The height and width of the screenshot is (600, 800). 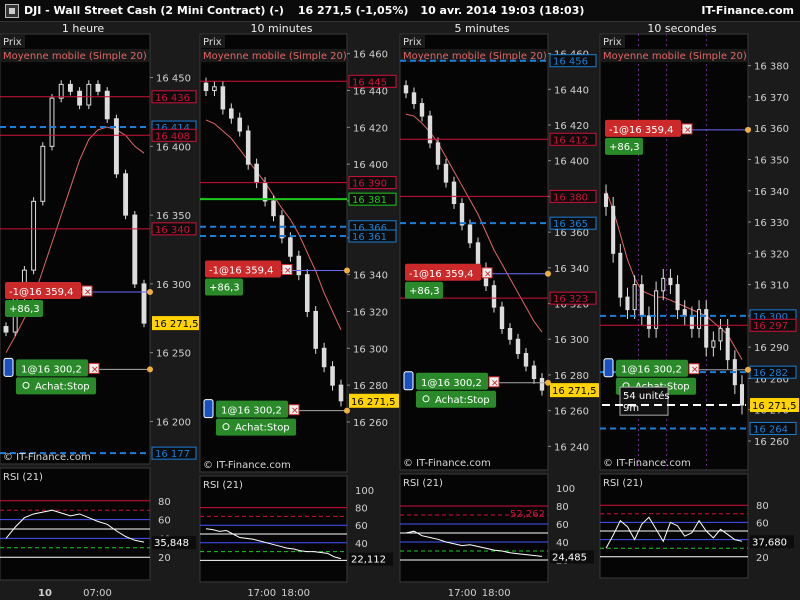 What do you see at coordinates (565, 489) in the screenshot?
I see `rsi-tick-label: 100` at bounding box center [565, 489].